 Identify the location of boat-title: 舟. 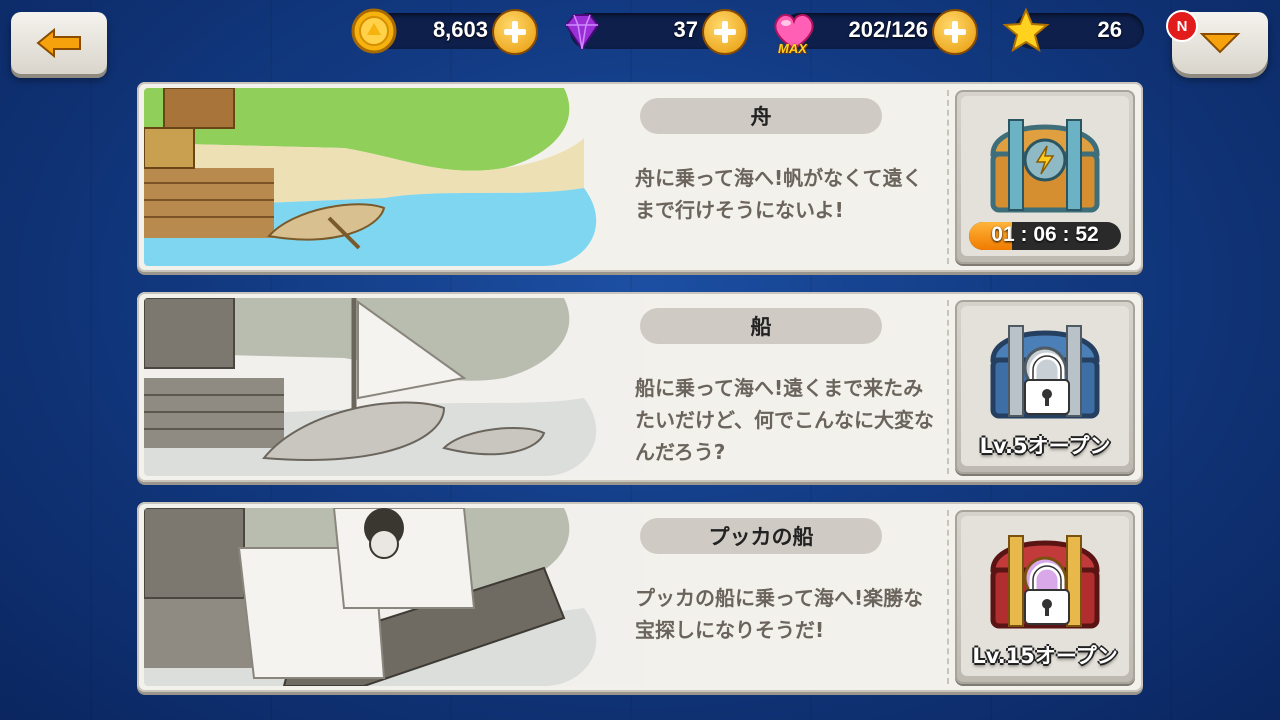
(761, 116).